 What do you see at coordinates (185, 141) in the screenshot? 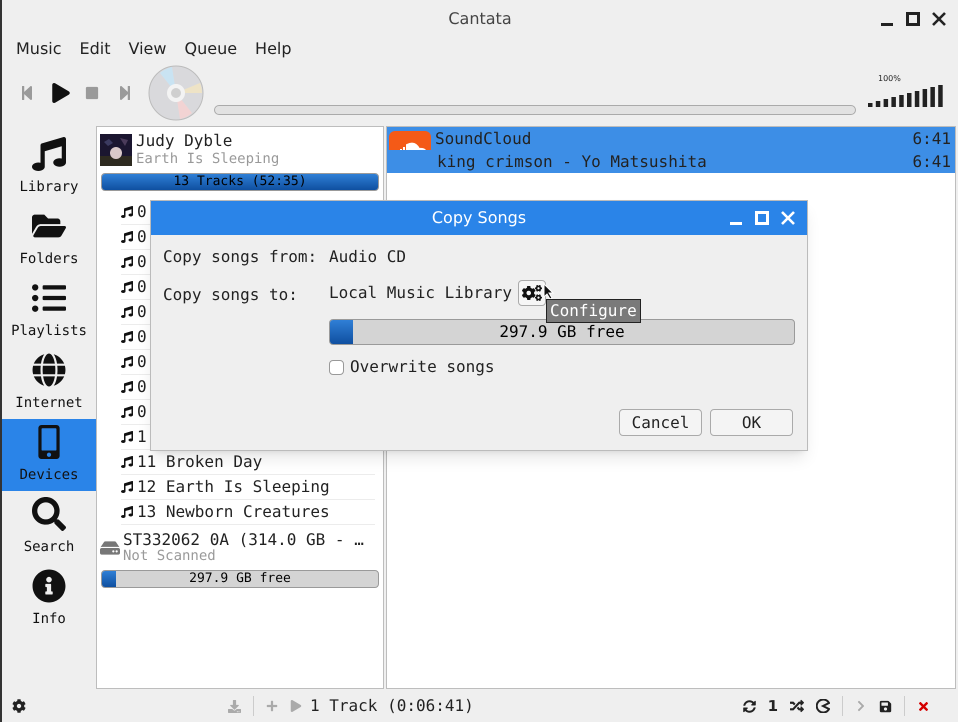
I see `album-artist: Judy Dyble` at bounding box center [185, 141].